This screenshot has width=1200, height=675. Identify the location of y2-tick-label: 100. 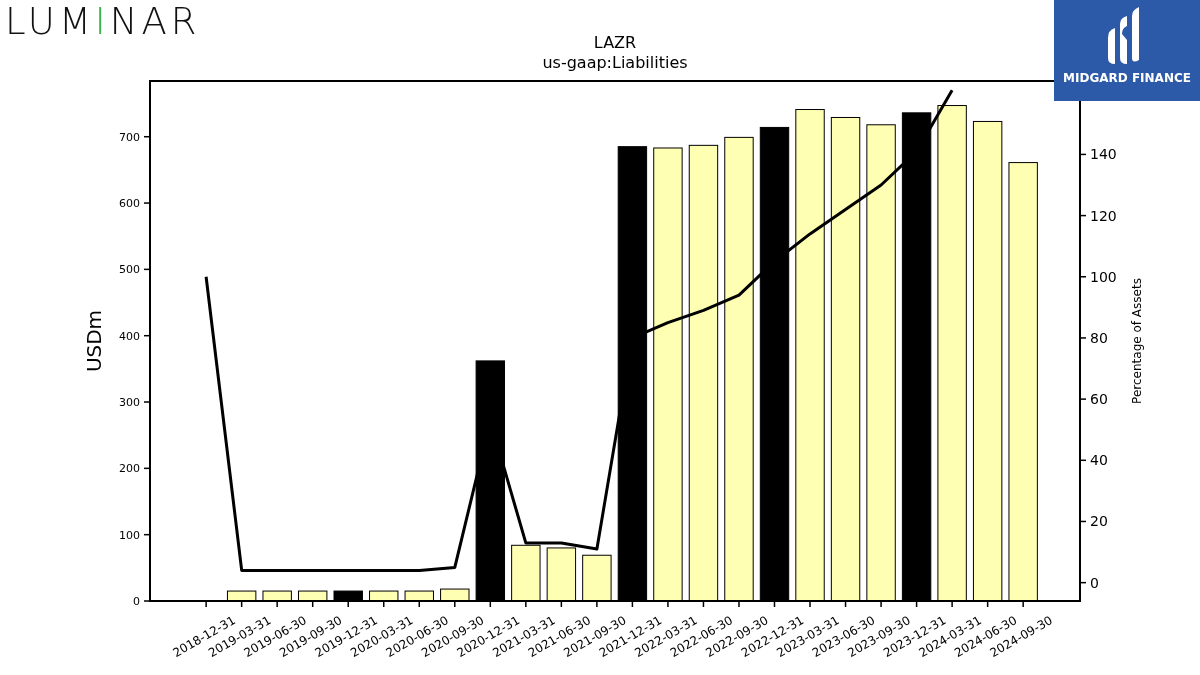
(1103, 276).